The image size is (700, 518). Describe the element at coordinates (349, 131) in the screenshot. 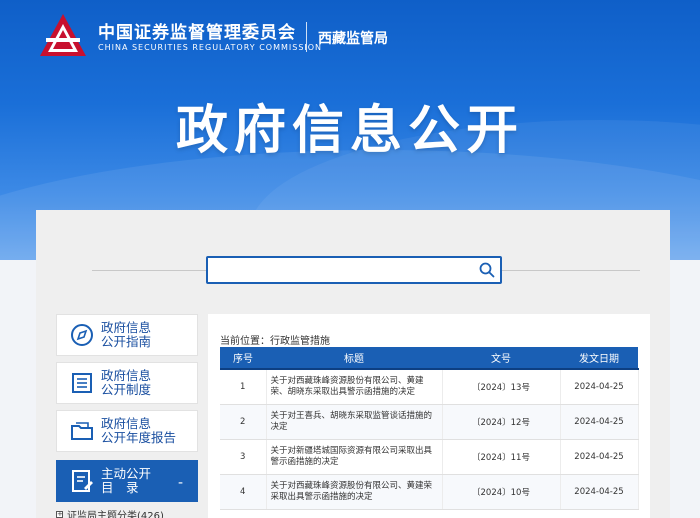

I see `page-title: 政府信息公开` at that location.